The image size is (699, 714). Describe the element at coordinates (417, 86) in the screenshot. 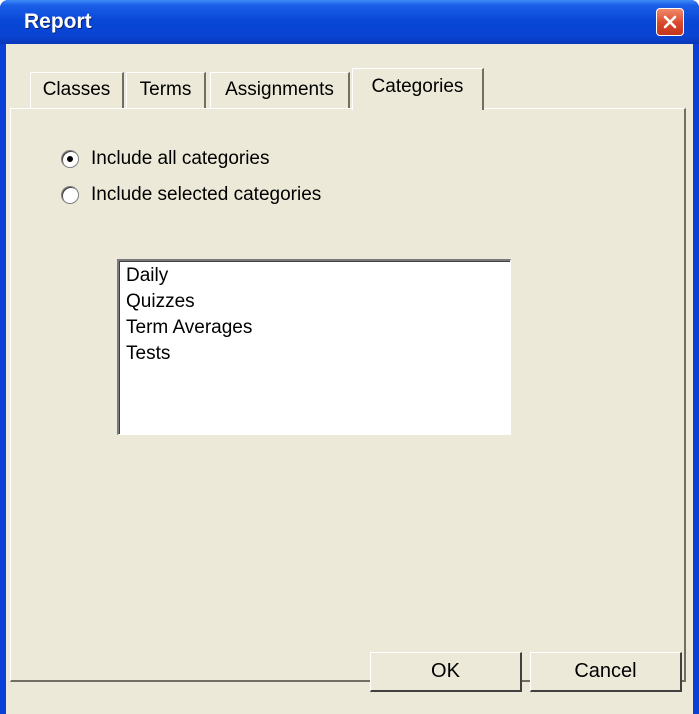

I see `tab-label: Categories` at that location.